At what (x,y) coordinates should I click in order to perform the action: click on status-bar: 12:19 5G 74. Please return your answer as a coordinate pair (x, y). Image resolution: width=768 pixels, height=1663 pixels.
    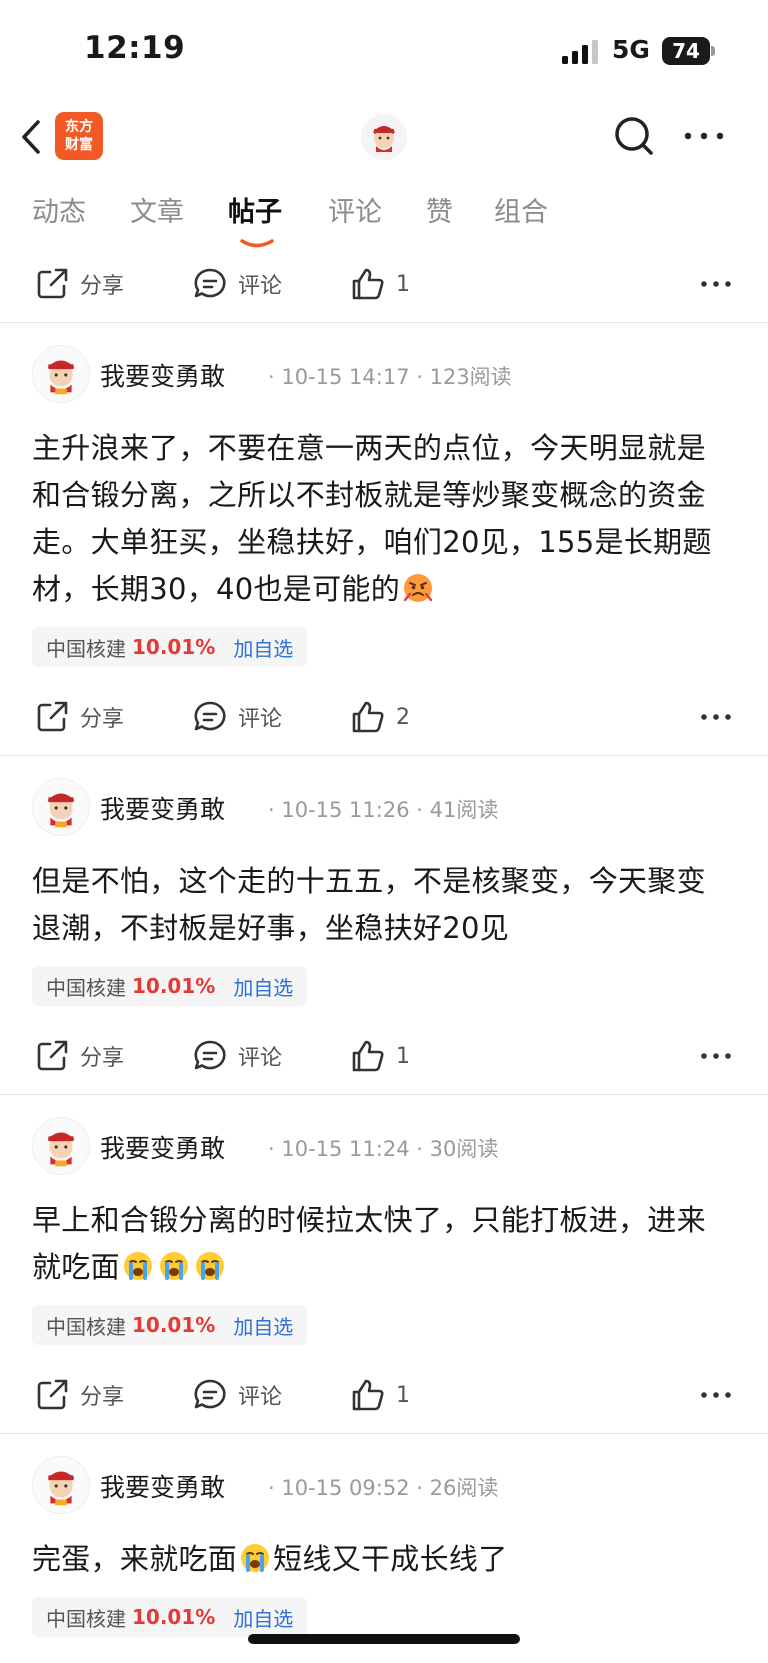
    Looking at the image, I should click on (384, 50).